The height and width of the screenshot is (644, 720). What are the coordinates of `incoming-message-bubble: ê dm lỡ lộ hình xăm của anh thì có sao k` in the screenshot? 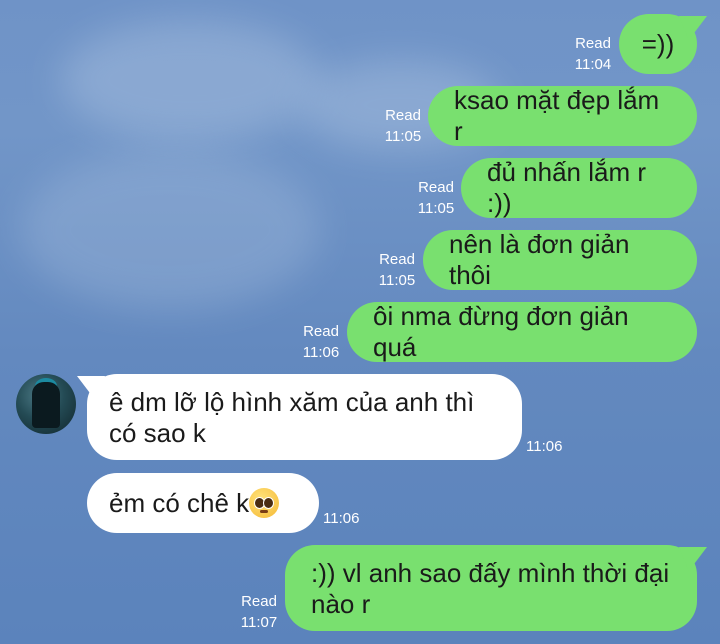 It's located at (304, 417).